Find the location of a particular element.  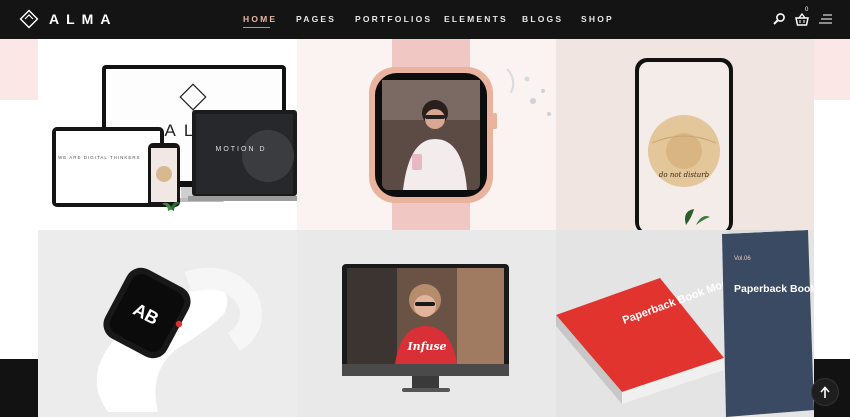

arrow-up-icon is located at coordinates (825, 392).